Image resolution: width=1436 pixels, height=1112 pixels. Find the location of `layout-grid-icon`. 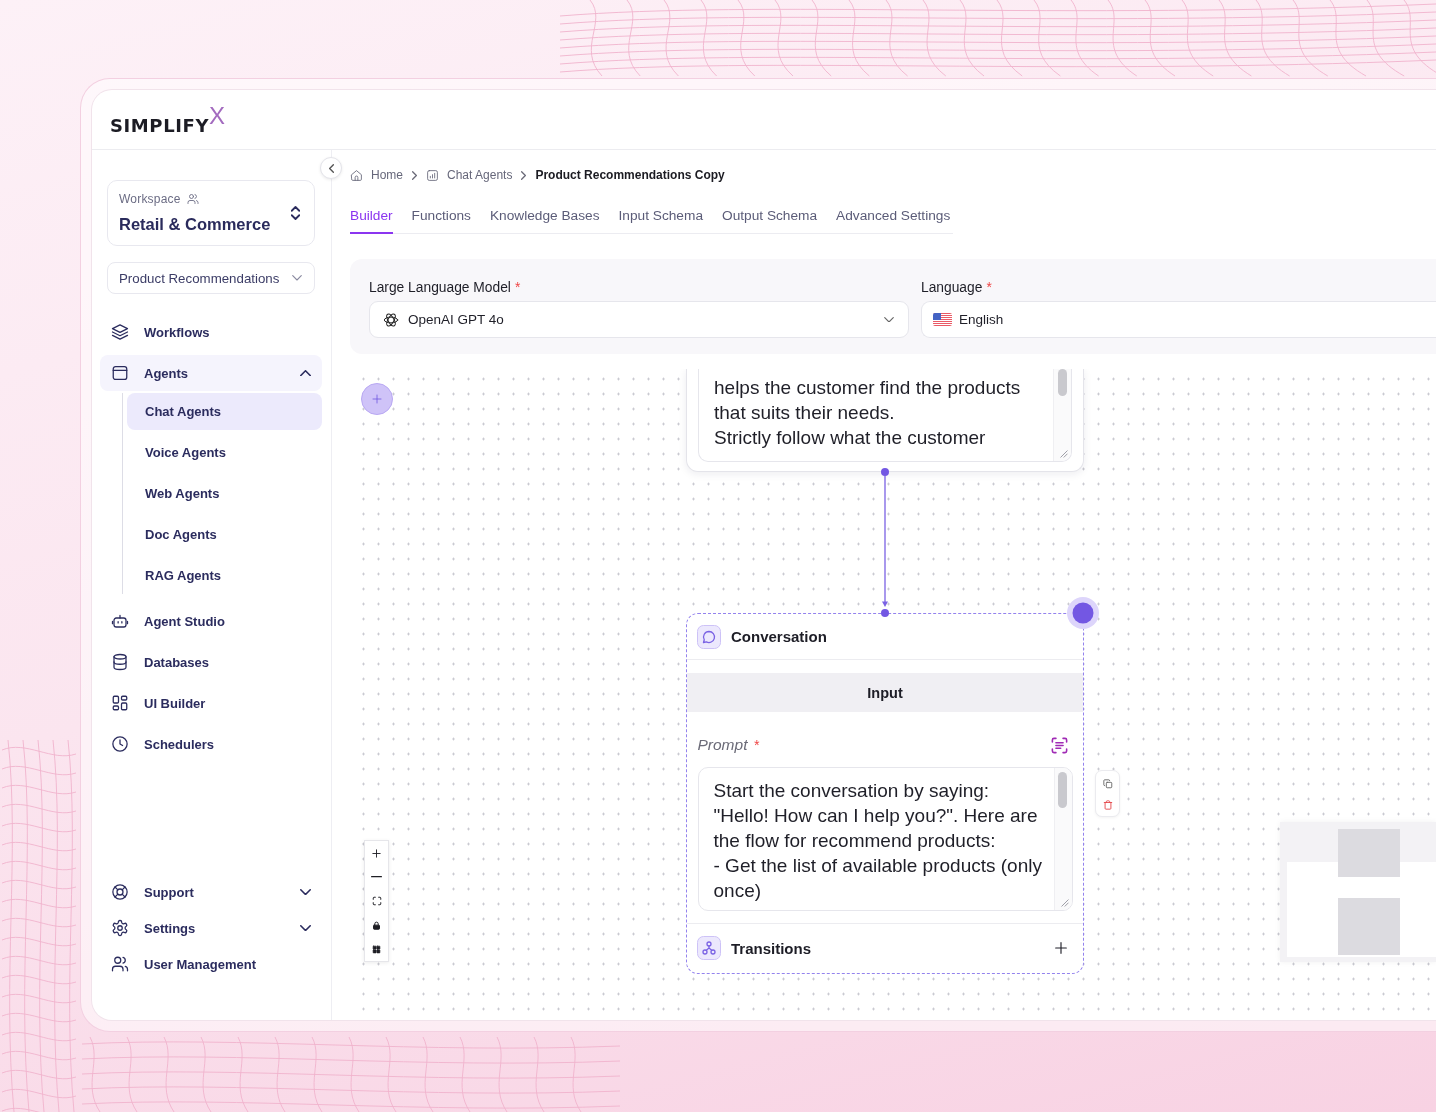

layout-grid-icon is located at coordinates (120, 703).